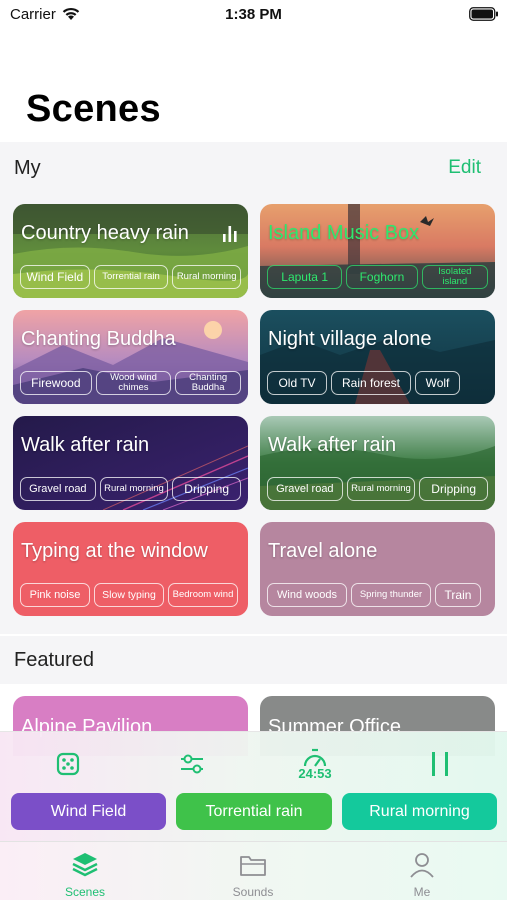  I want to click on tab-bar: Scenes Sounds Me, so click(253, 870).